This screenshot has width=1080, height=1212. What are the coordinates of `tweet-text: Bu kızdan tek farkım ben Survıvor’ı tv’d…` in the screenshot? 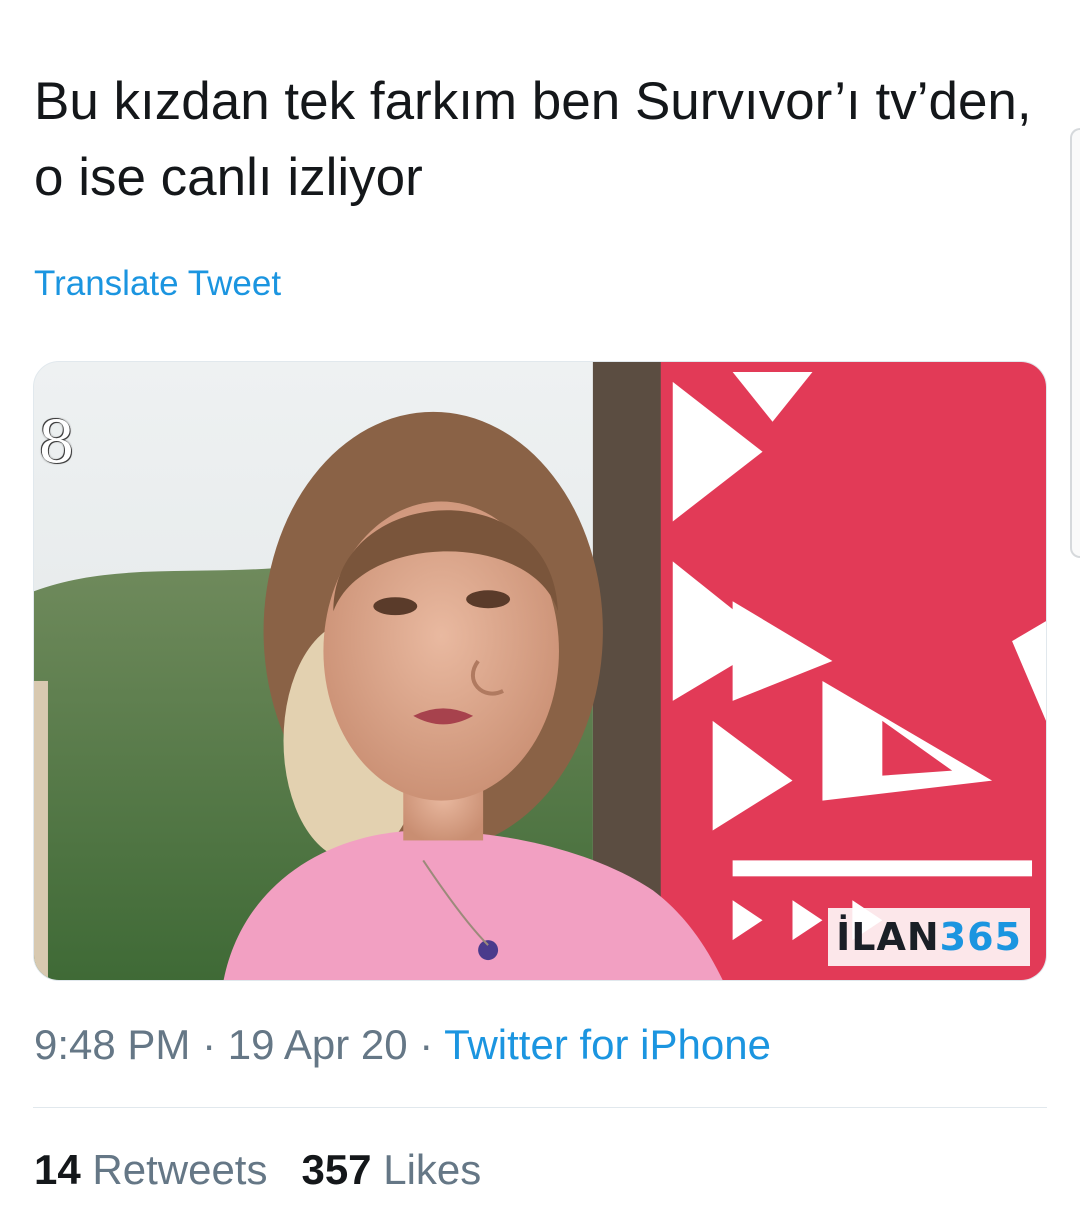 It's located at (533, 139).